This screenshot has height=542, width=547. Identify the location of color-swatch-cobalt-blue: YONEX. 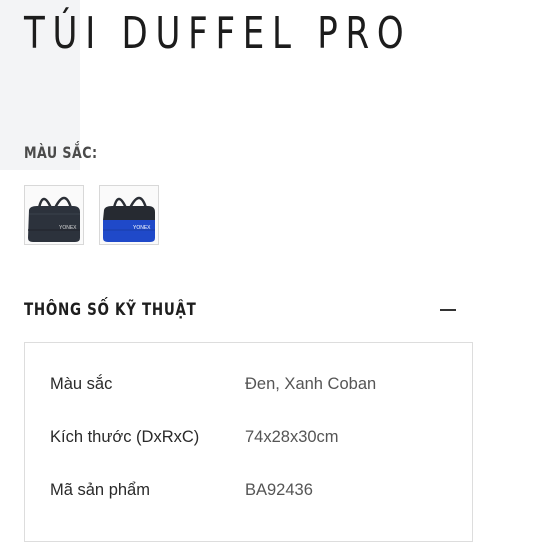
(129, 215).